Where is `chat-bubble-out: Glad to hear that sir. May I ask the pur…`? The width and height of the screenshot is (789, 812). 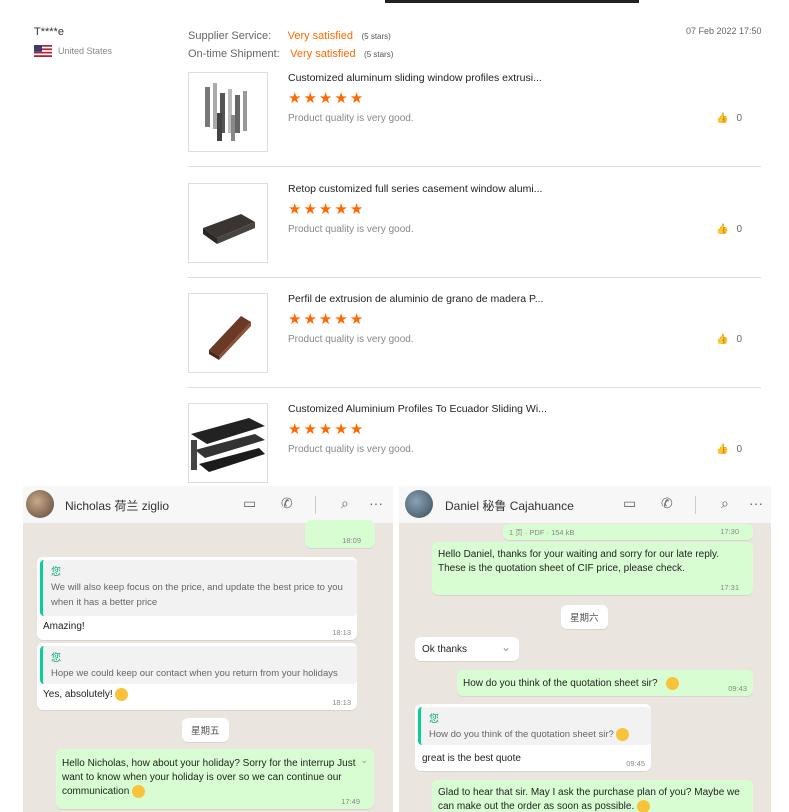 chat-bubble-out: Glad to hear that sir. May I ask the pur… is located at coordinates (592, 796).